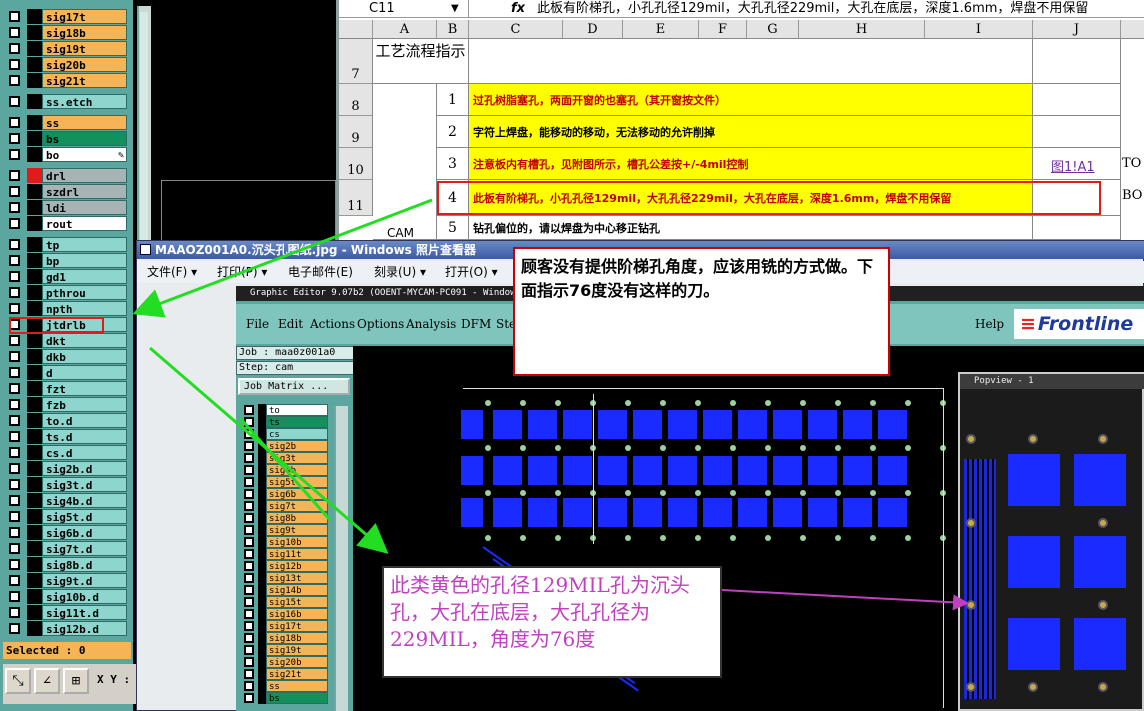  Describe the element at coordinates (845, 600) in the screenshot. I see `arrow-note-to-popview` at that location.